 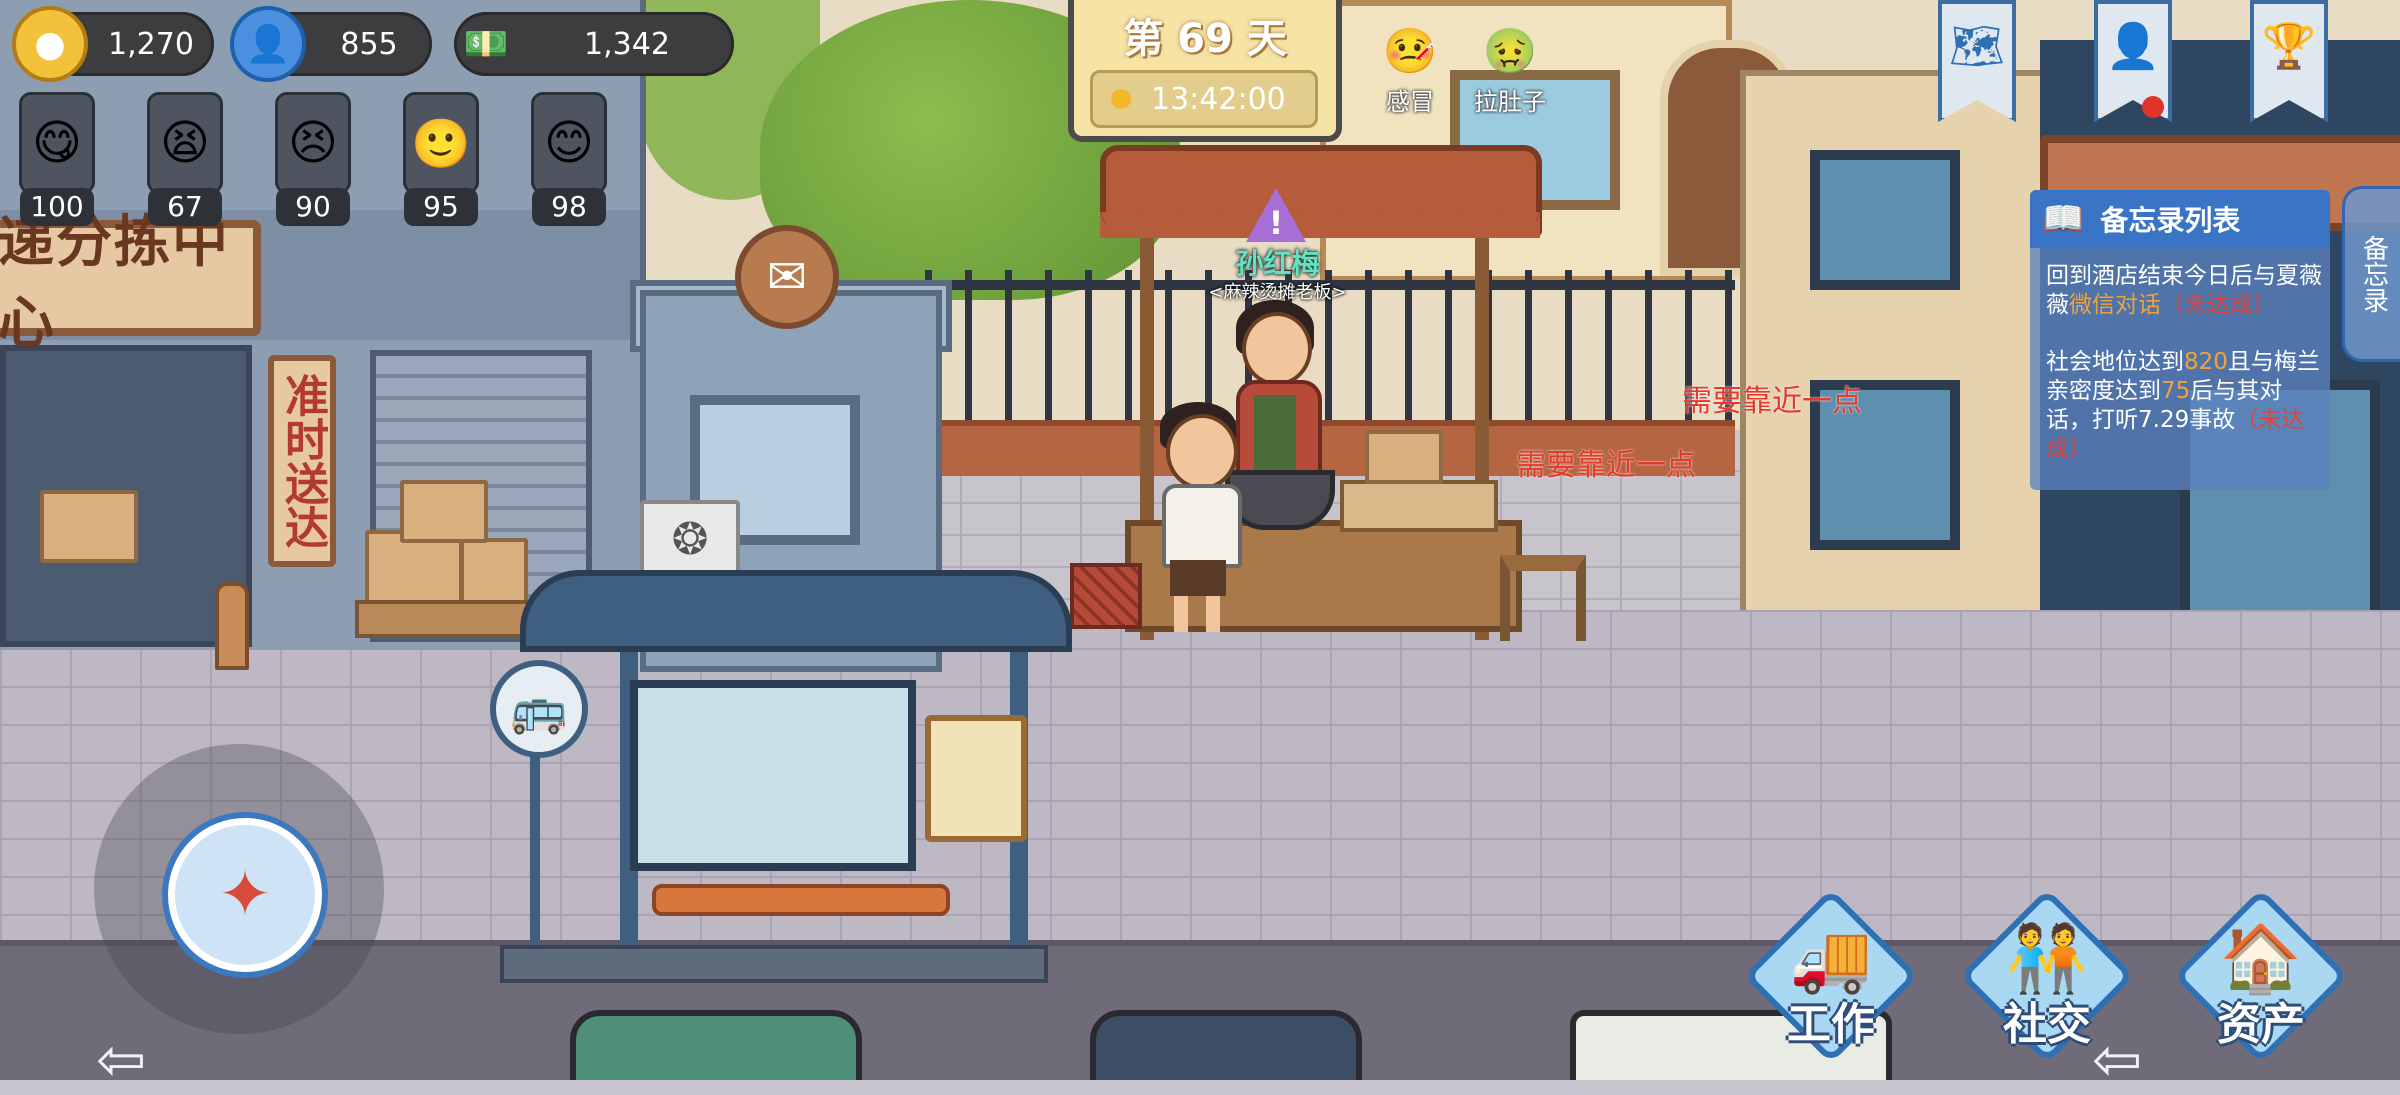 I want to click on memo-title: 备忘录列表, so click(x=2170, y=220).